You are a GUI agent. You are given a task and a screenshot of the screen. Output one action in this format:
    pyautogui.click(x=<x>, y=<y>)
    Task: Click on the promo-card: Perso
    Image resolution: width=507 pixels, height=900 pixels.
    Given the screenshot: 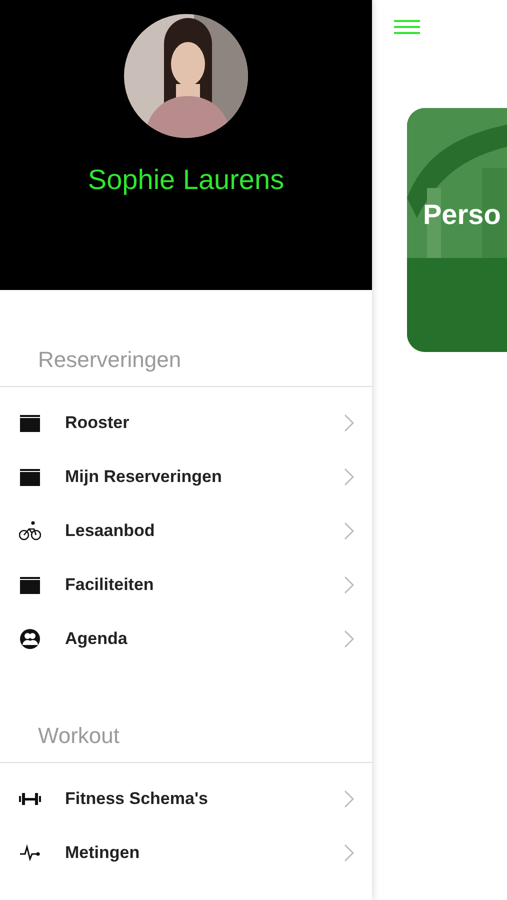 What is the action you would take?
    pyautogui.click(x=457, y=230)
    